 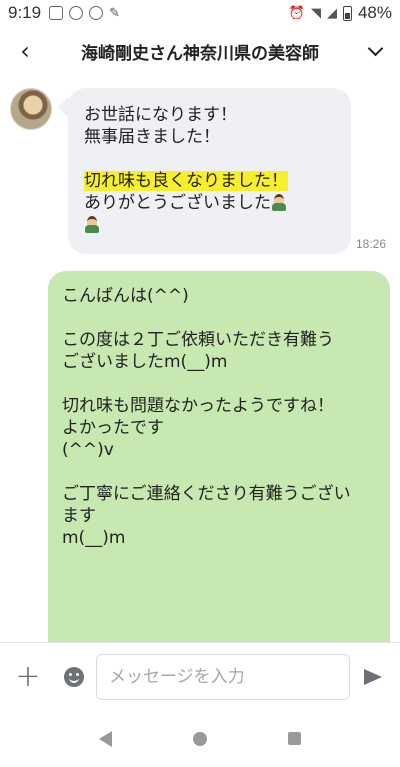 I want to click on alarm-icon: ⏰, so click(x=296, y=13).